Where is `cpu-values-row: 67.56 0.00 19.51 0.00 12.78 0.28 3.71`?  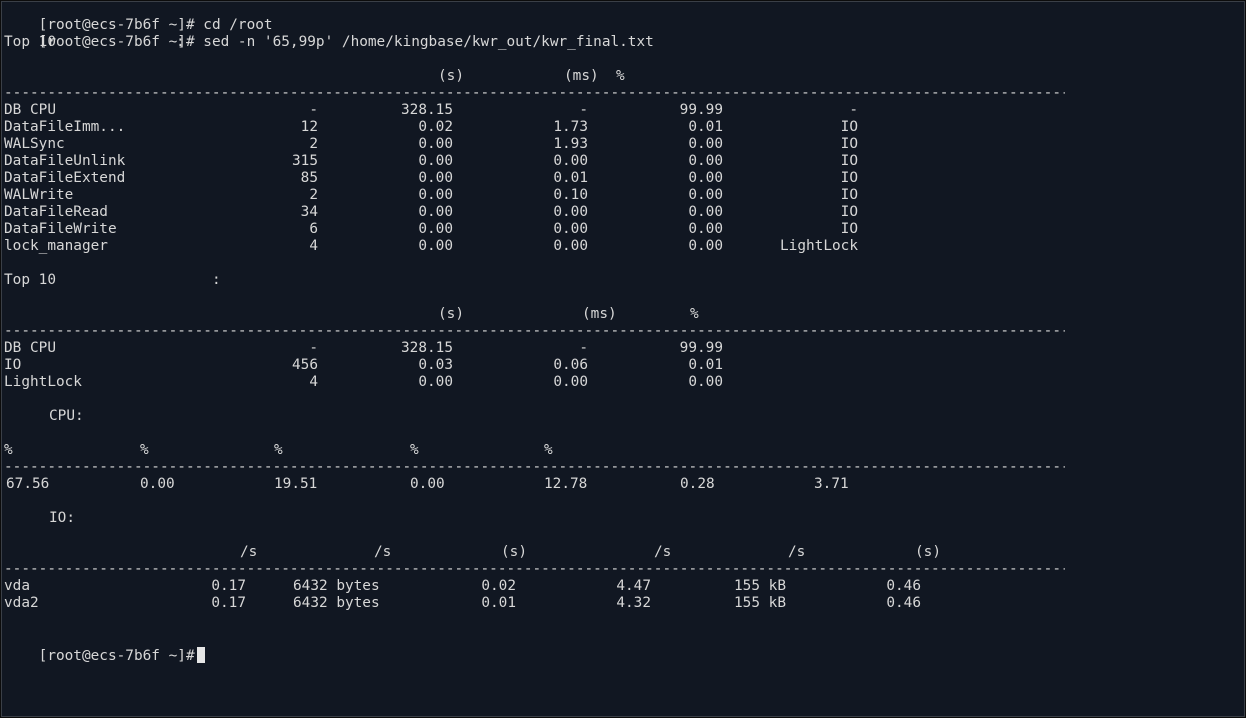
cpu-values-row: 67.56 0.00 19.51 0.00 12.78 0.28 3.71 is located at coordinates (427, 484).